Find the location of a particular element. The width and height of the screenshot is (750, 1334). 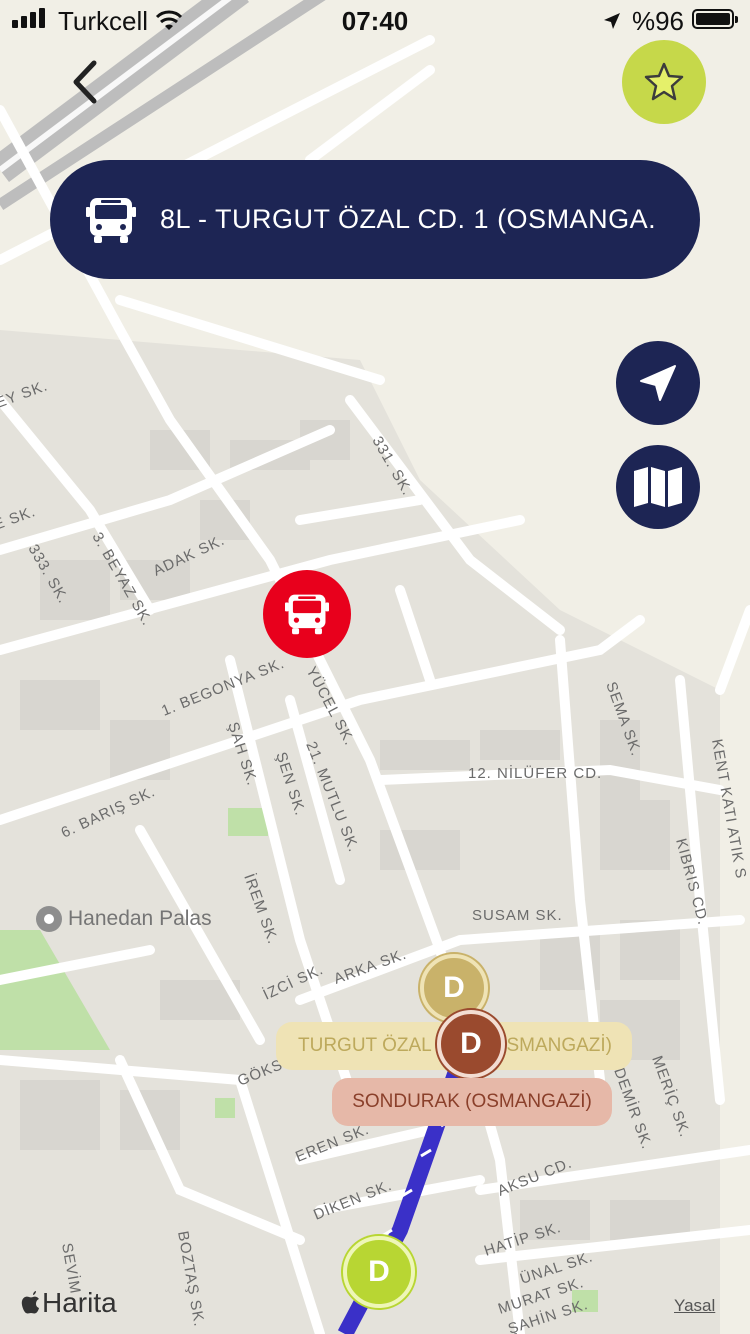

poi-hanedan-palas: Hanedan Palas is located at coordinates (124, 919).